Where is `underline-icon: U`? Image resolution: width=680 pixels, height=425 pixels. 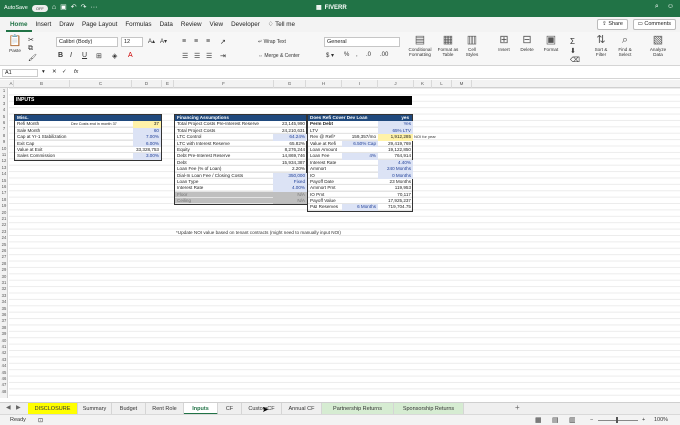 underline-icon: U is located at coordinates (84, 55).